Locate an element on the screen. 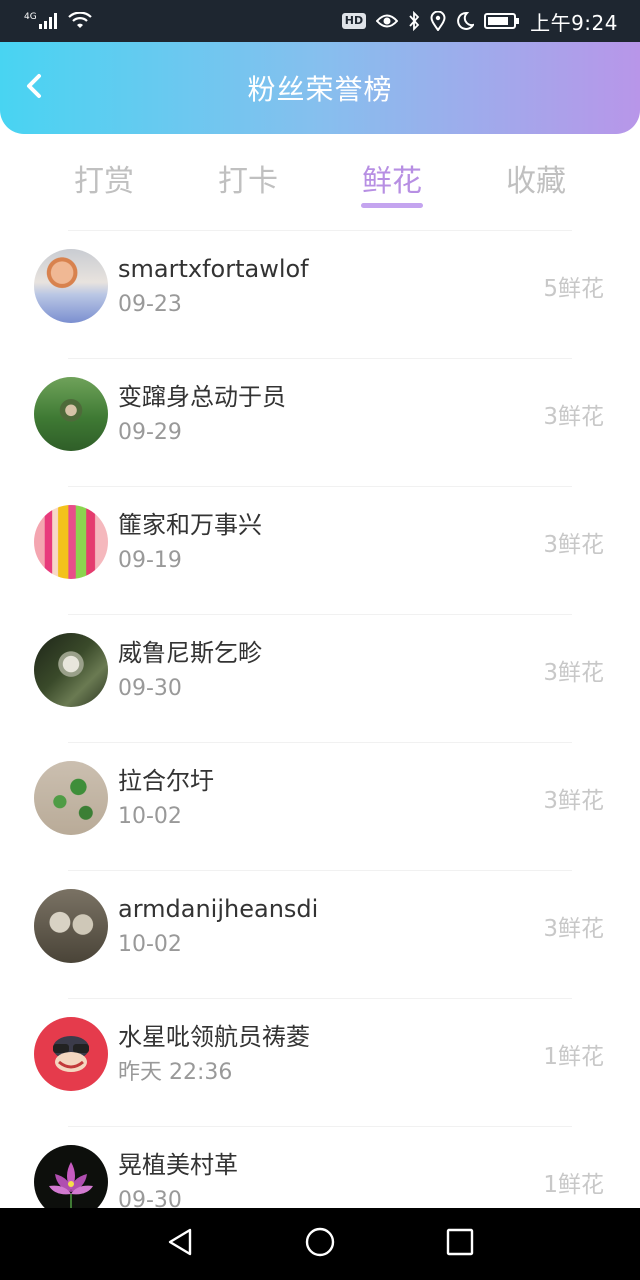 The width and height of the screenshot is (640, 1280). tab-checkin: 打卡 is located at coordinates (248, 167).